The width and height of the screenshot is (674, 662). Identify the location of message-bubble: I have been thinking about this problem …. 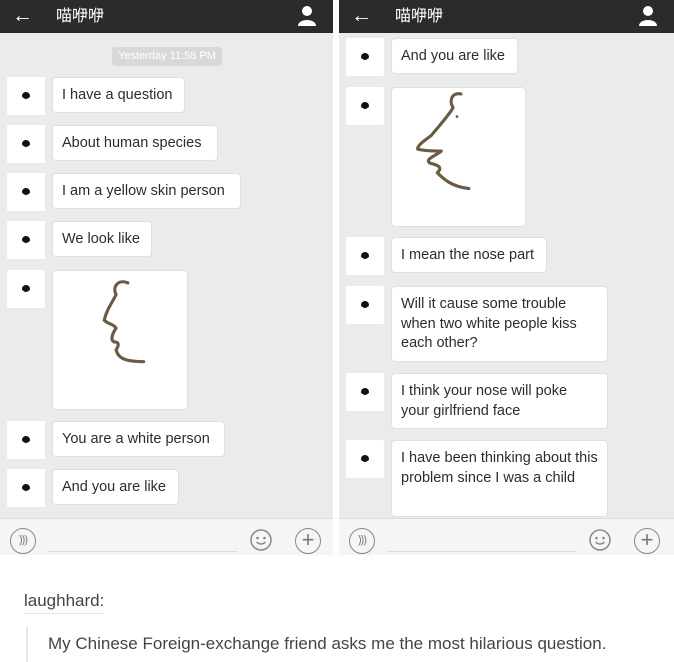
(499, 478).